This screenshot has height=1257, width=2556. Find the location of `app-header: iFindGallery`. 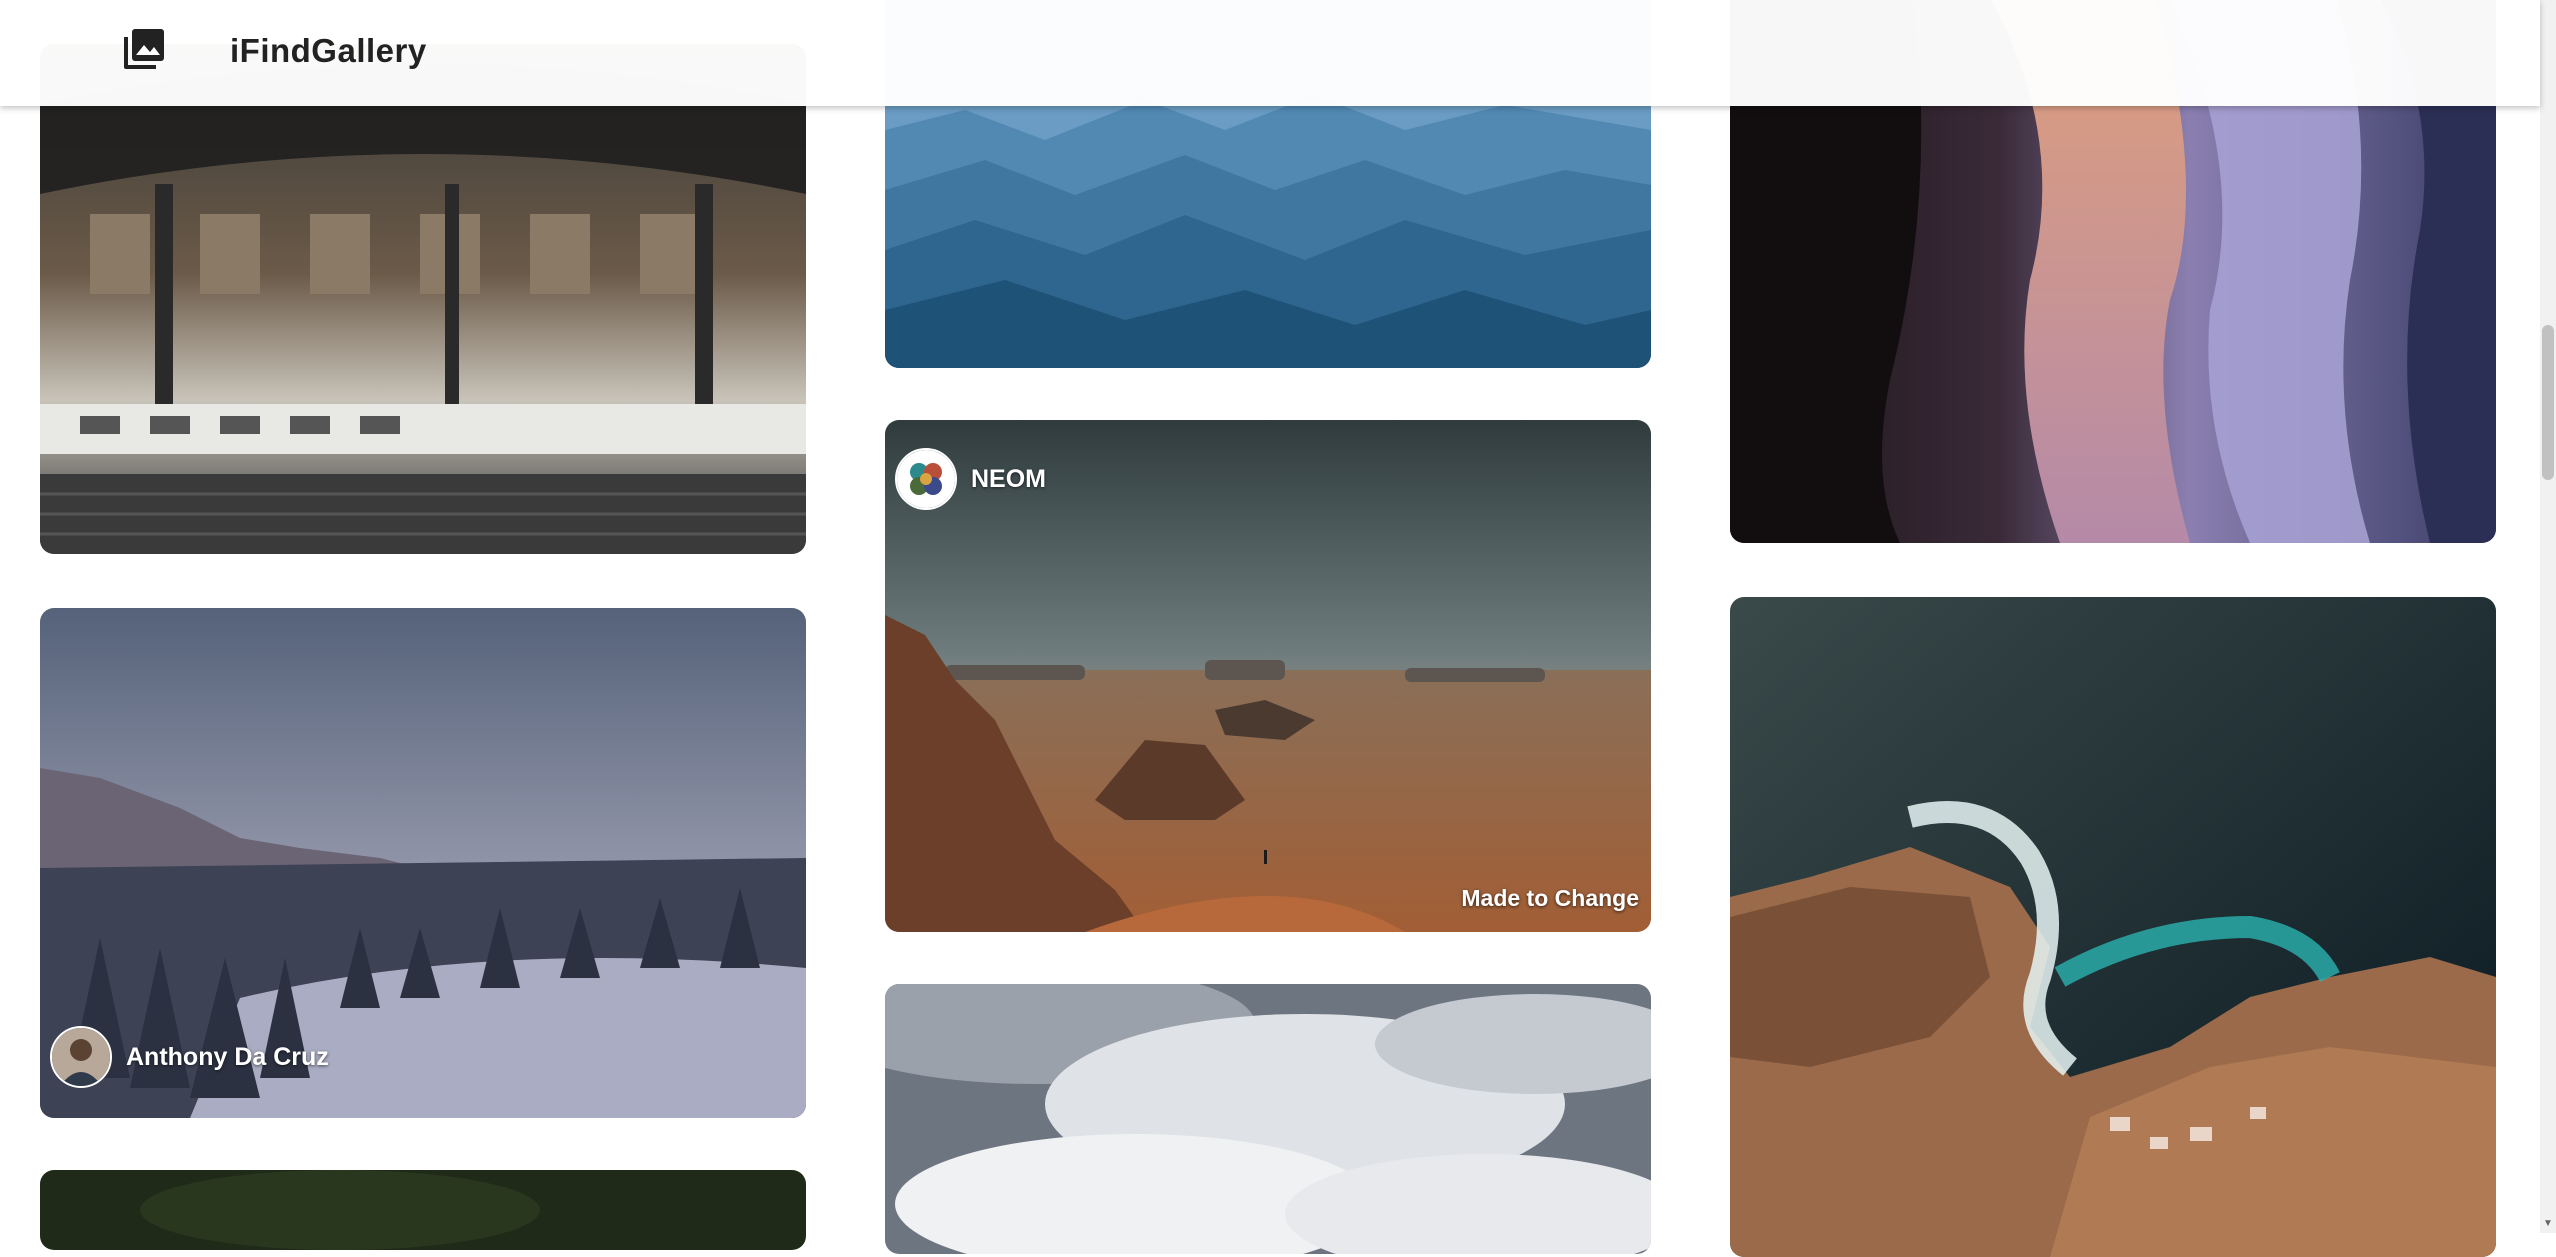

app-header: iFindGallery is located at coordinates (1270, 53).